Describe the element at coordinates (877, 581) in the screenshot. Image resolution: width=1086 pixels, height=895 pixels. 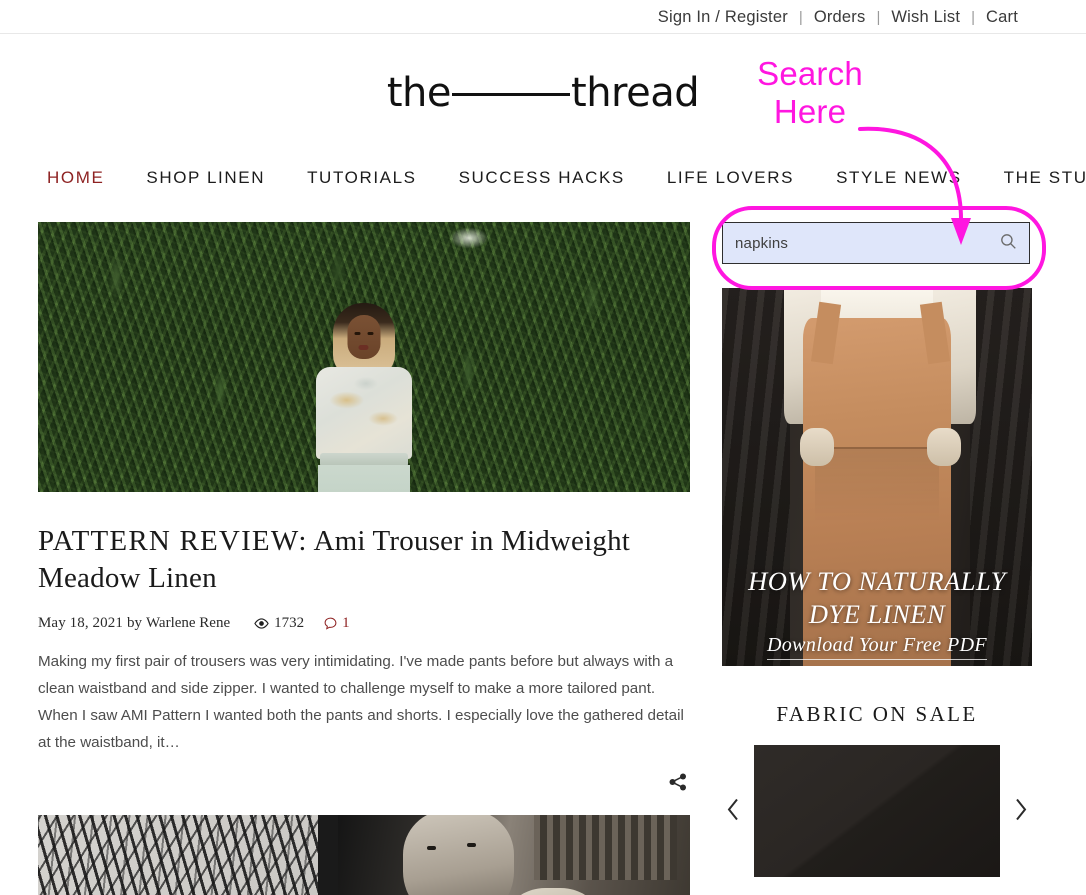
I see `promo-headline-line1: HOW TO NATURALLY` at that location.